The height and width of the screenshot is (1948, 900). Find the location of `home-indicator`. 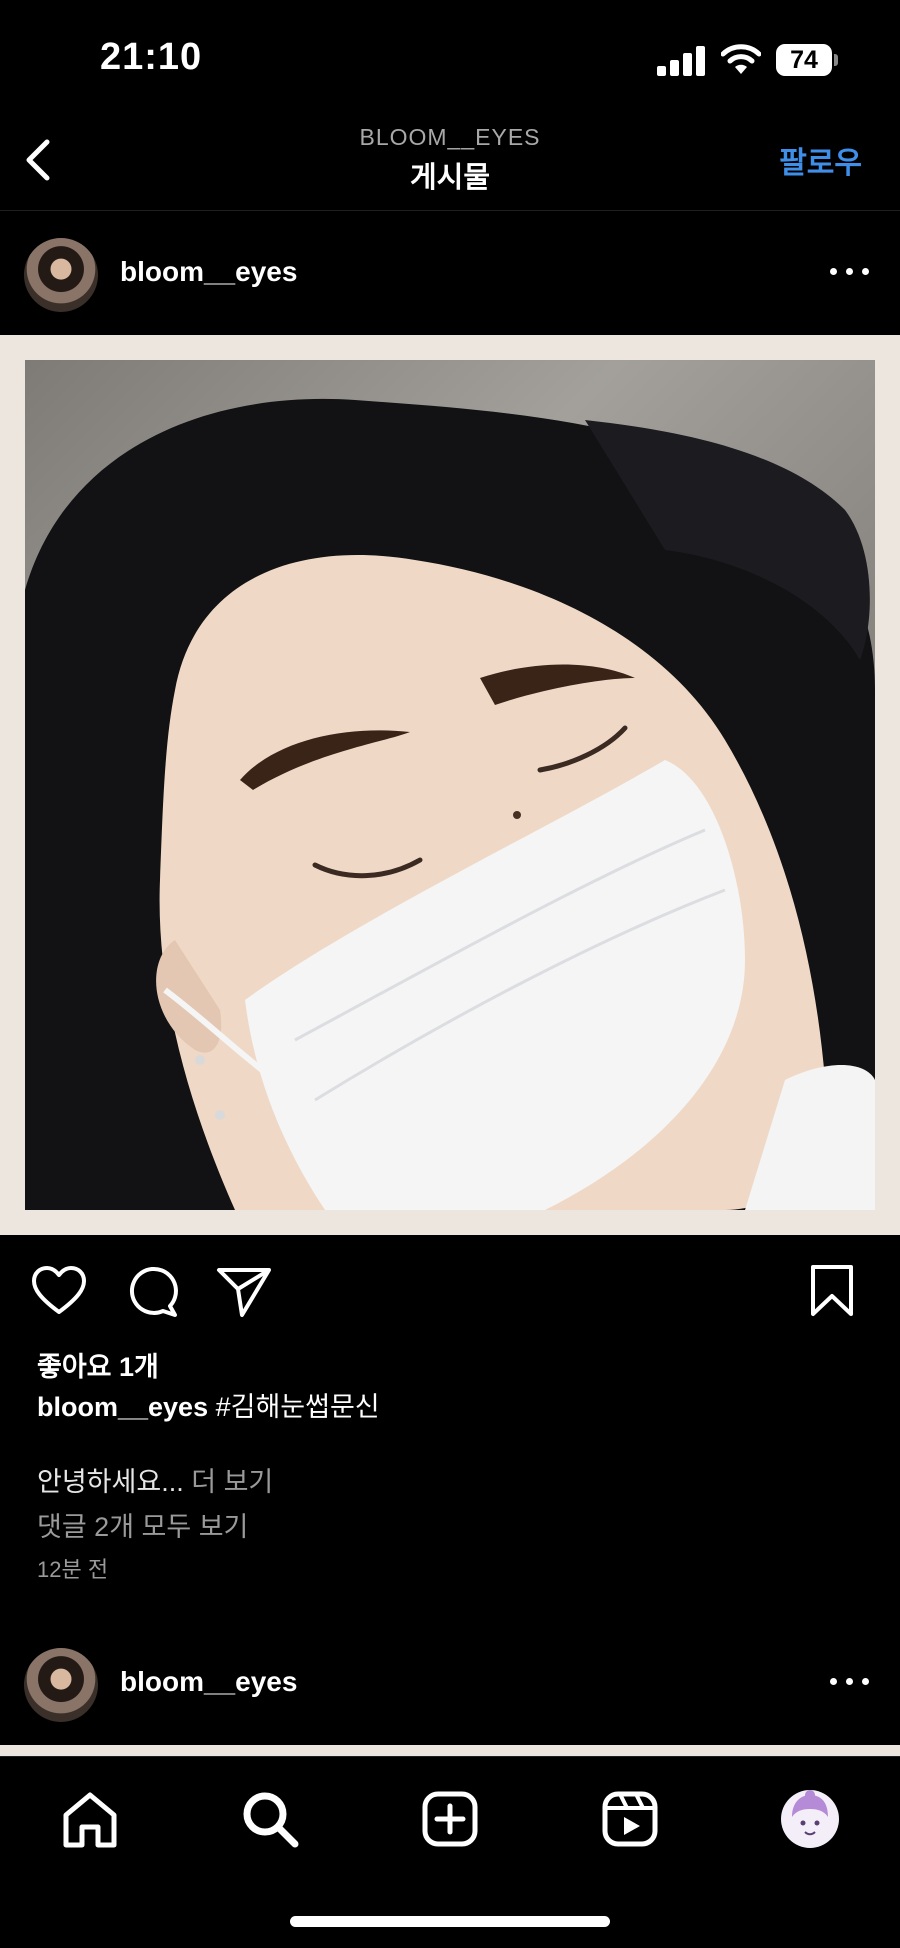

home-indicator is located at coordinates (450, 1921).